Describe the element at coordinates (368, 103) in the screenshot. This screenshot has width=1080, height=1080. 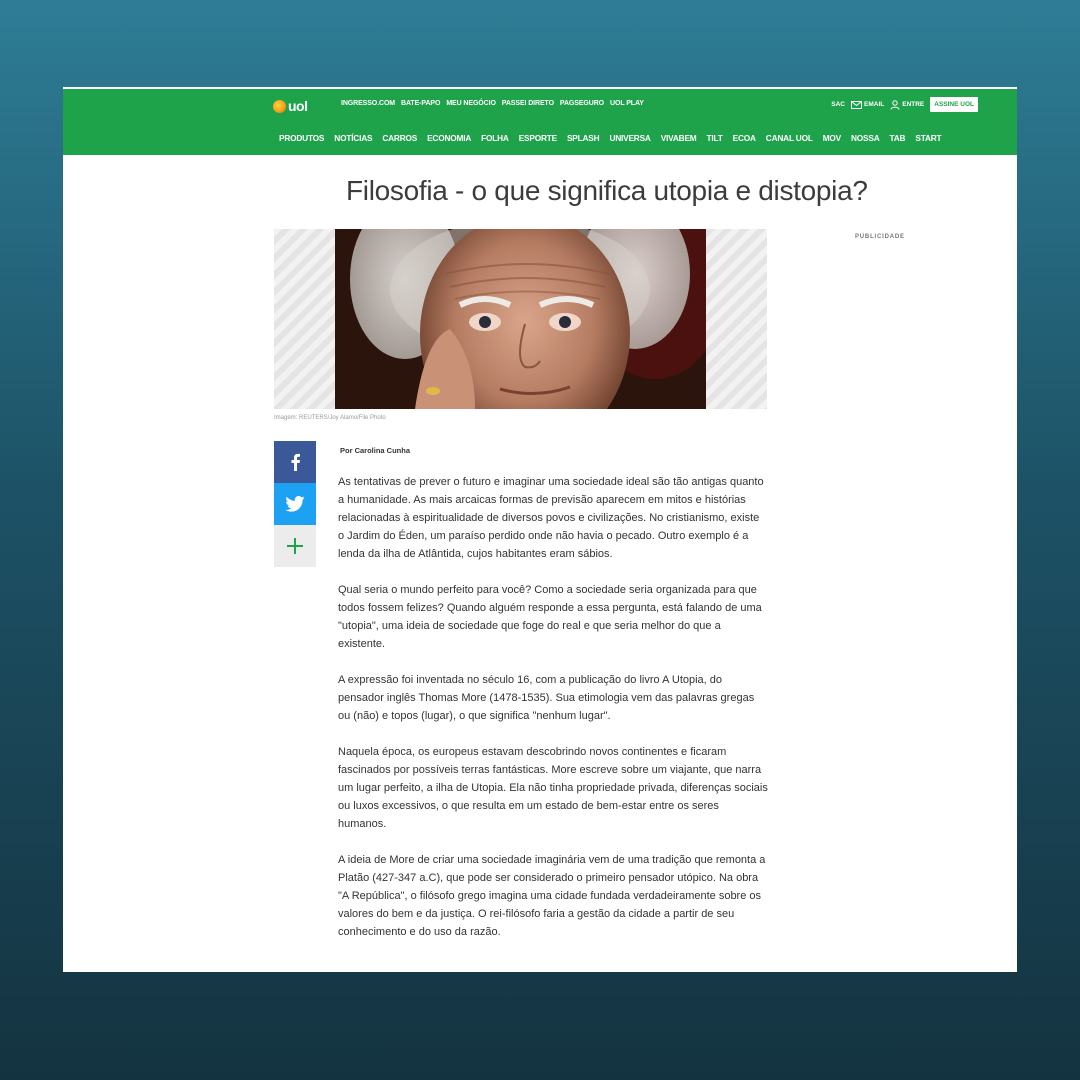
I see `top-link-ingresso: INGRESSO.COM` at that location.